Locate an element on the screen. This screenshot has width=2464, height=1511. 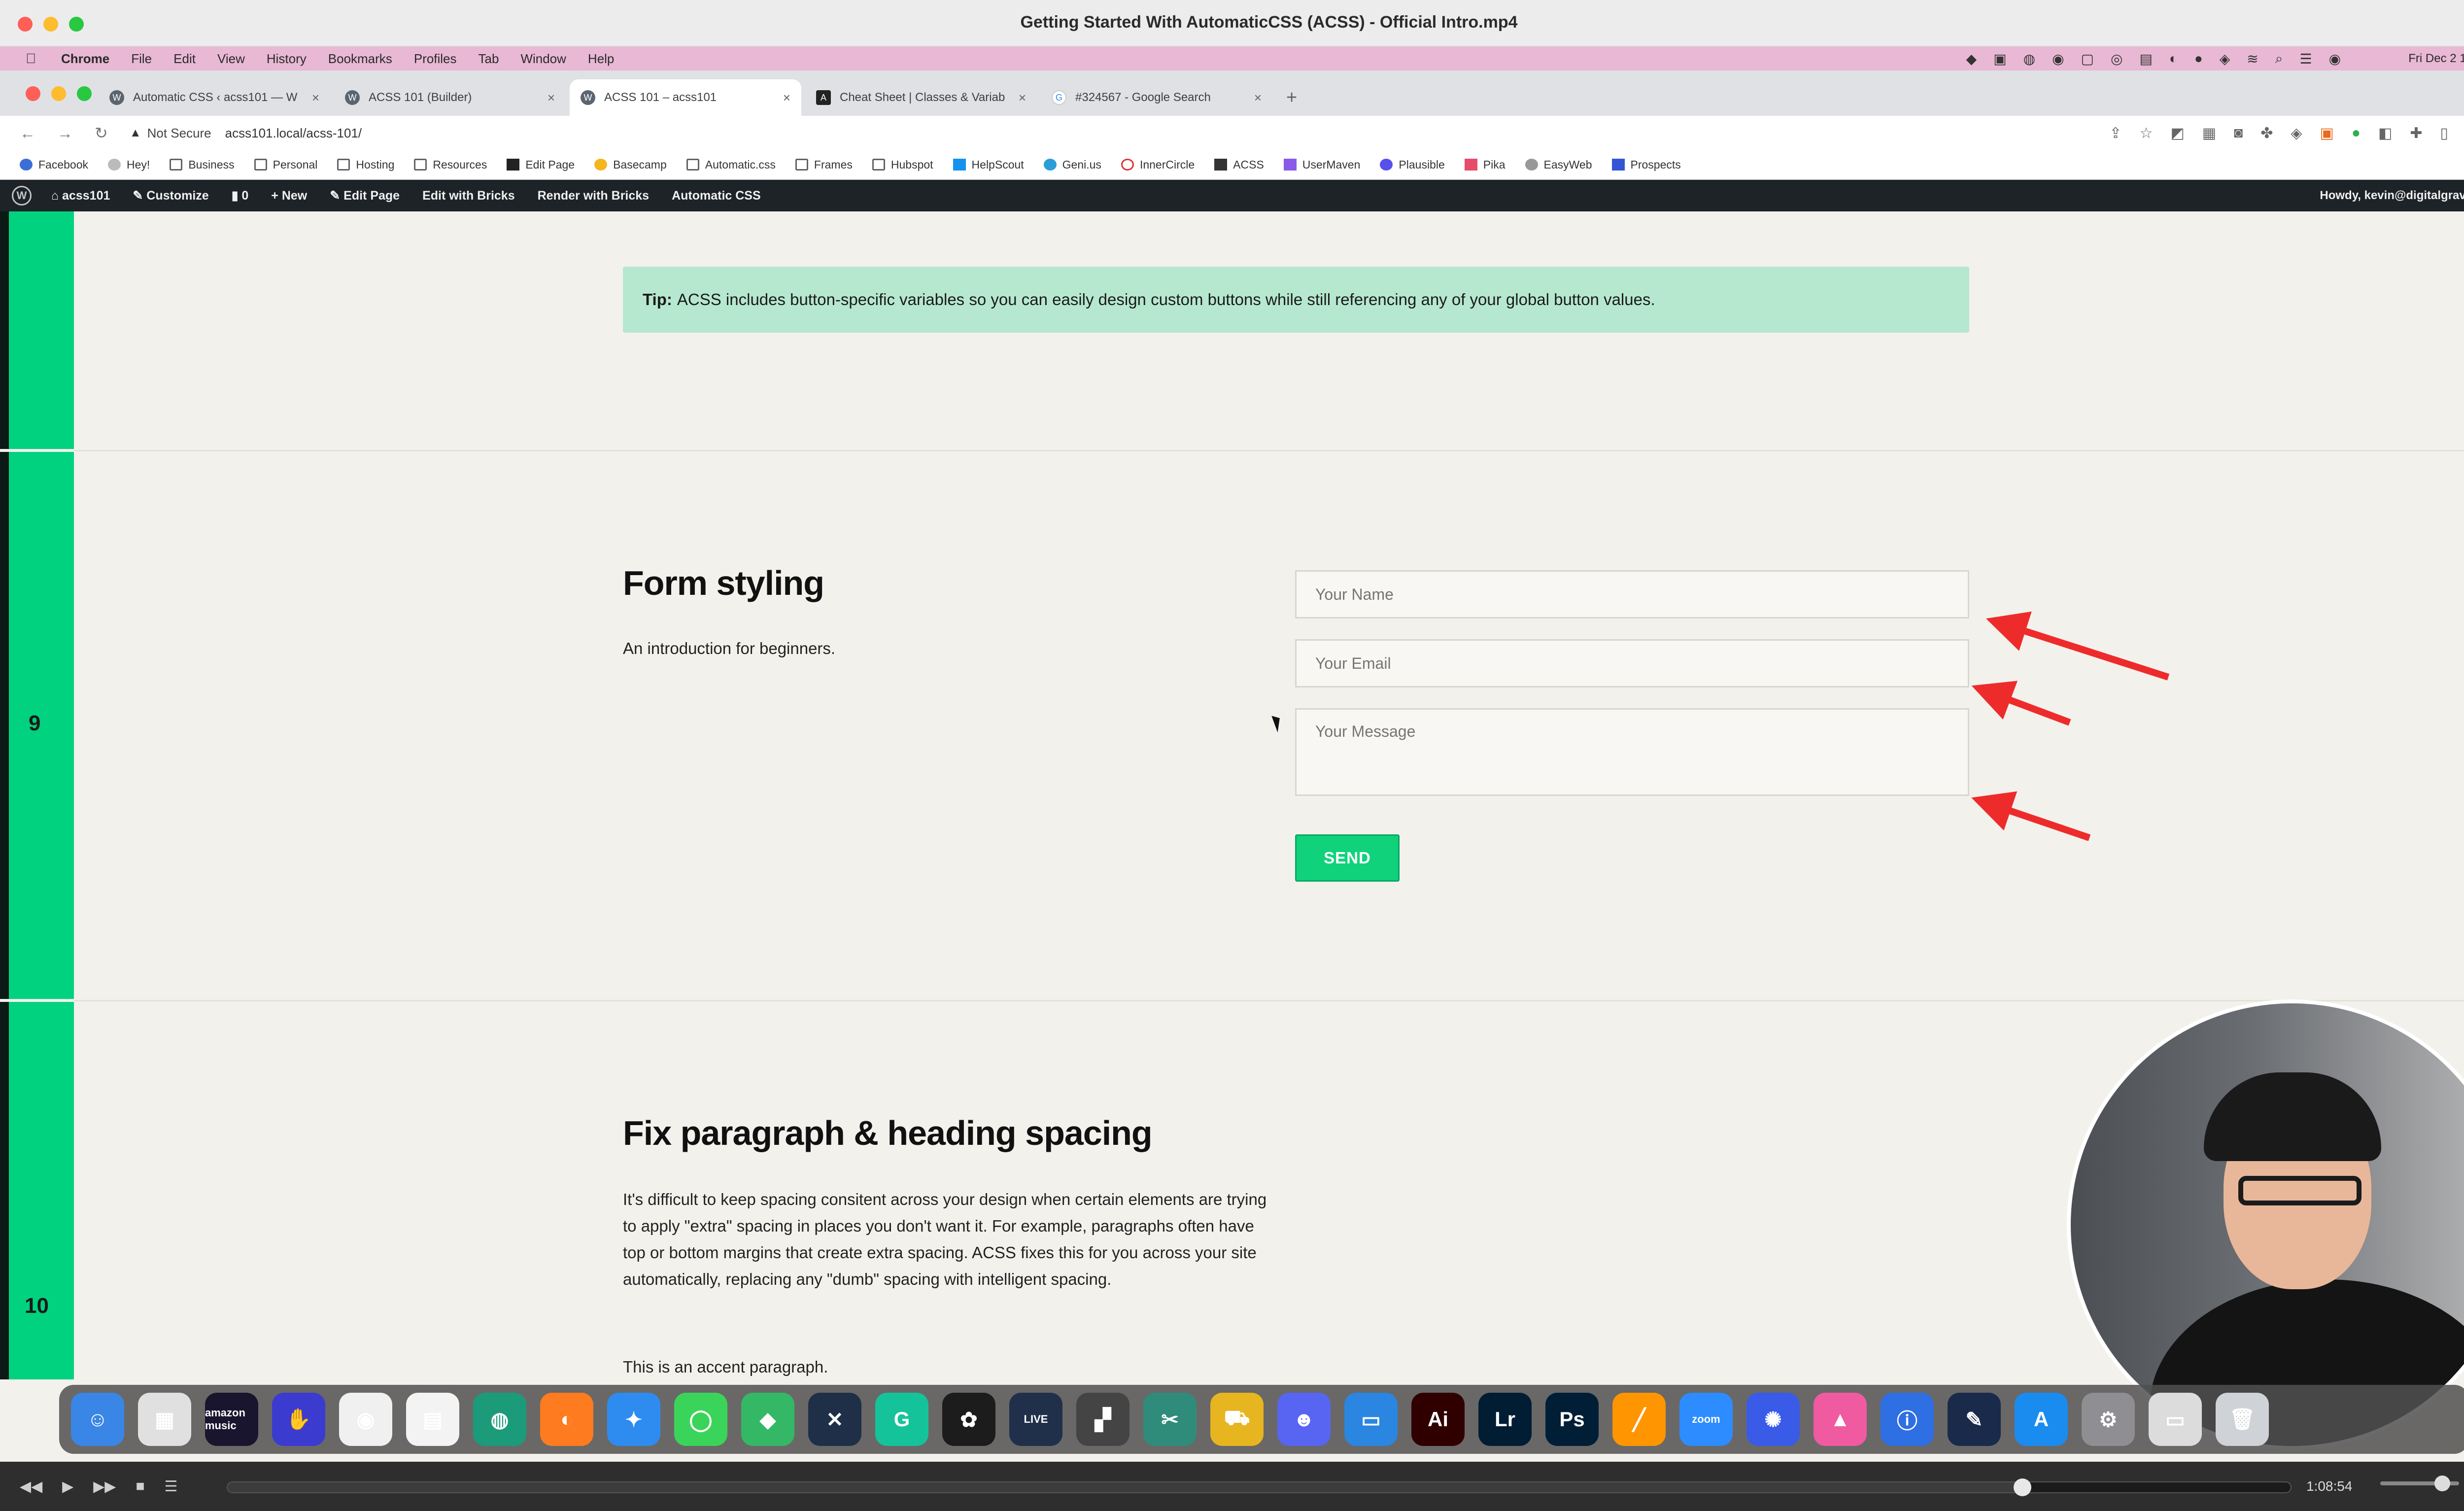
1password-icon: ⓘ is located at coordinates (1907, 1419).